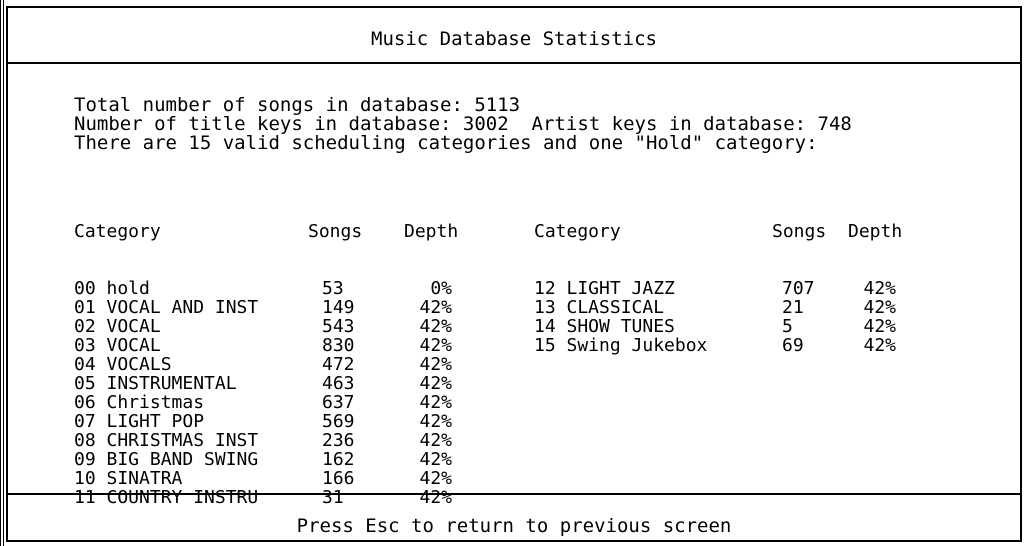 The width and height of the screenshot is (1026, 546). I want to click on table-cell-songs: 830, so click(338, 345).